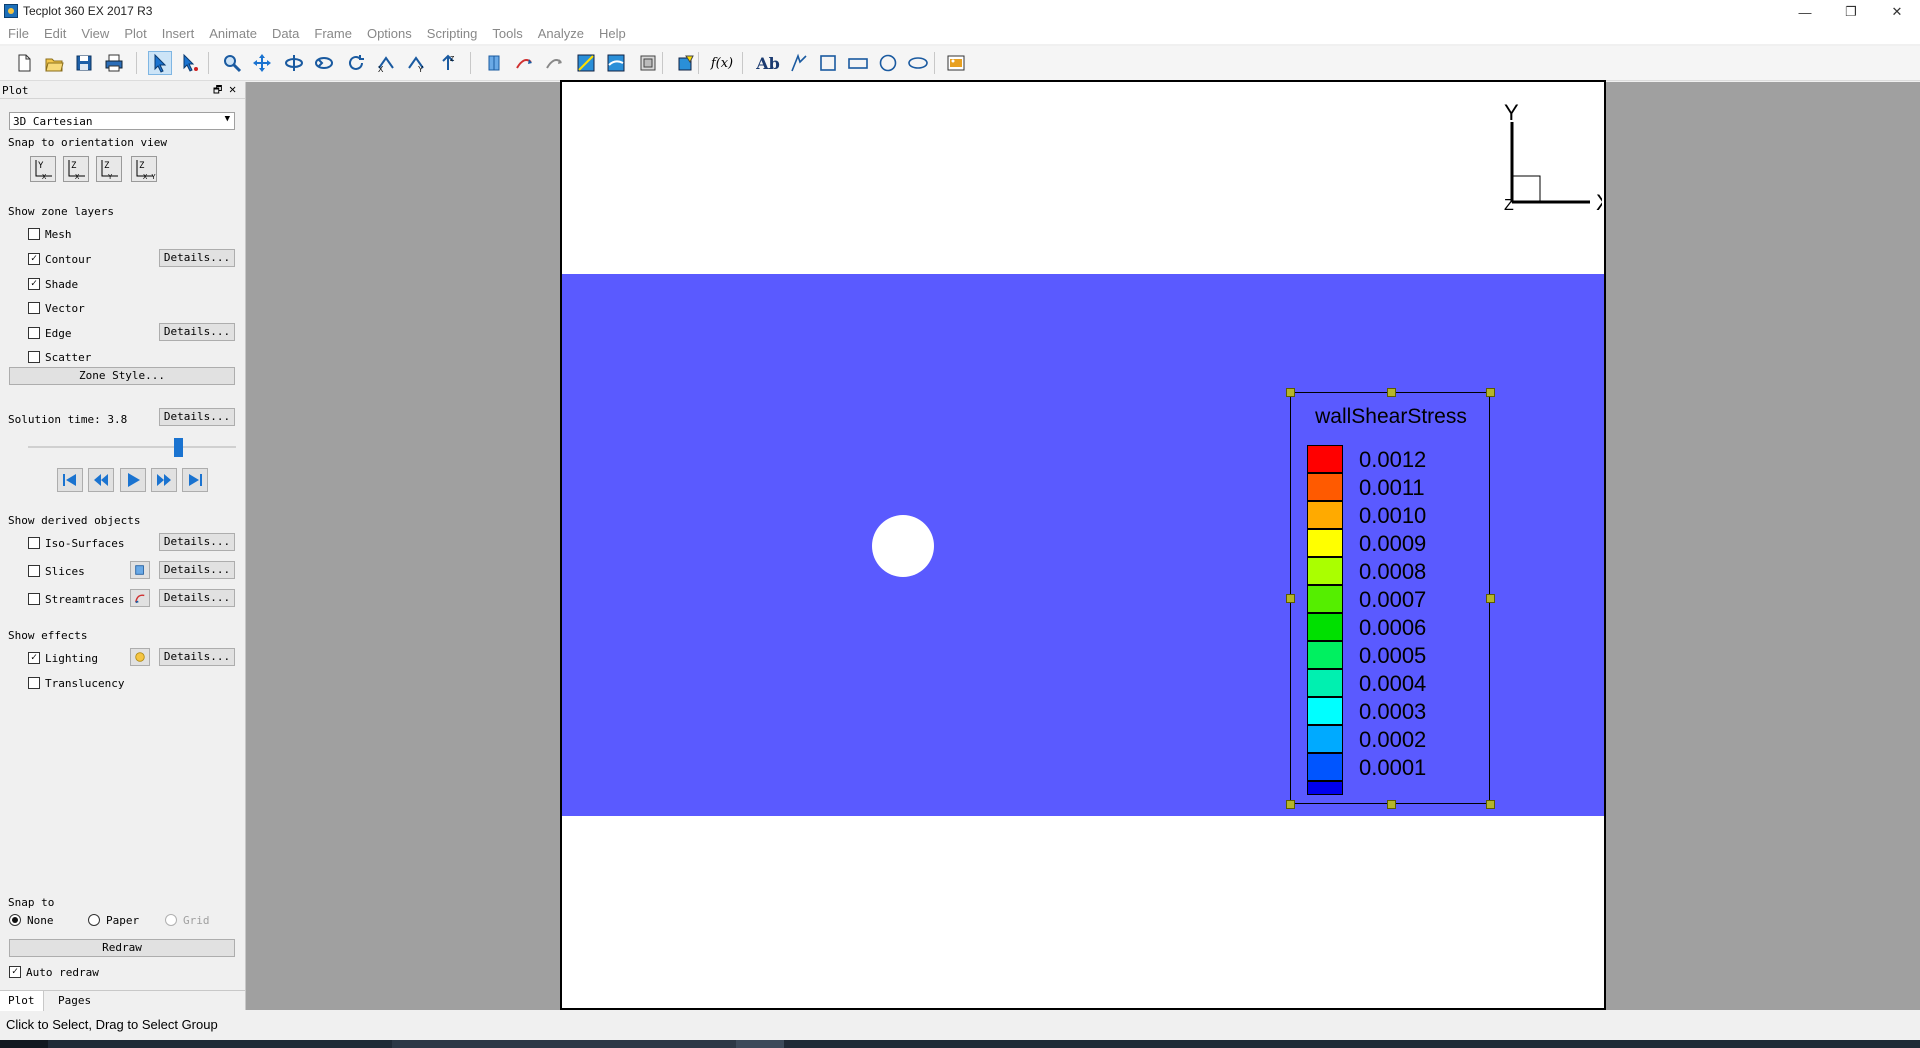 This screenshot has height=1048, width=1920. I want to click on text-icon: Ab, so click(768, 63).